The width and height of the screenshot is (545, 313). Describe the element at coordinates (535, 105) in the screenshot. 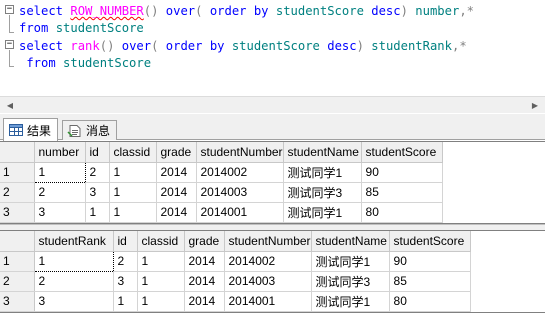

I see `scroll-right-arrow-icon: ▶` at that location.